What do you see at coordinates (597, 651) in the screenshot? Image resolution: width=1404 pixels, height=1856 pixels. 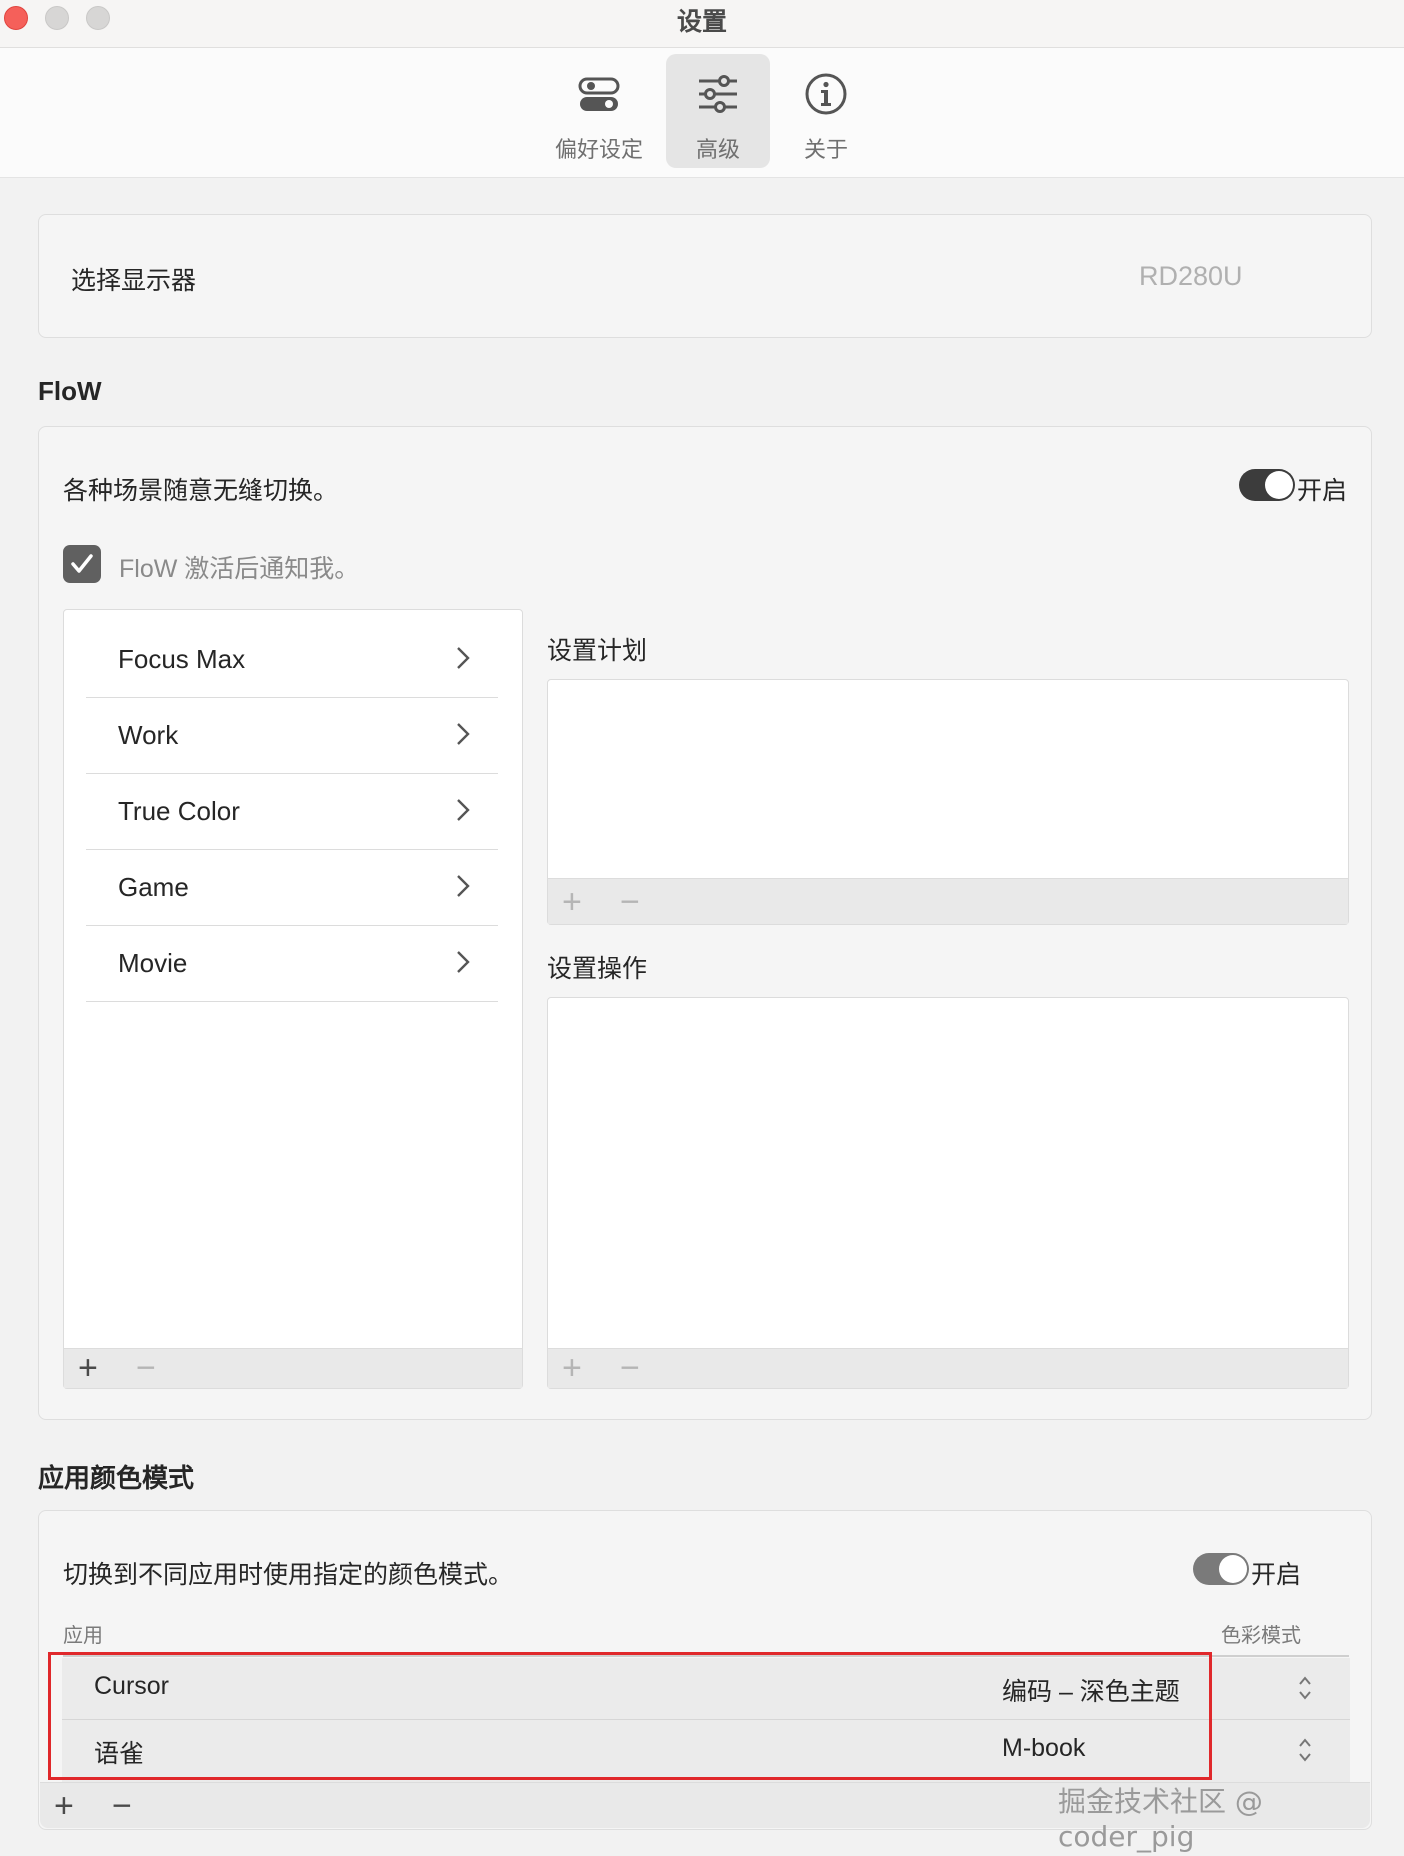 I see `plan-title: 设置计划` at bounding box center [597, 651].